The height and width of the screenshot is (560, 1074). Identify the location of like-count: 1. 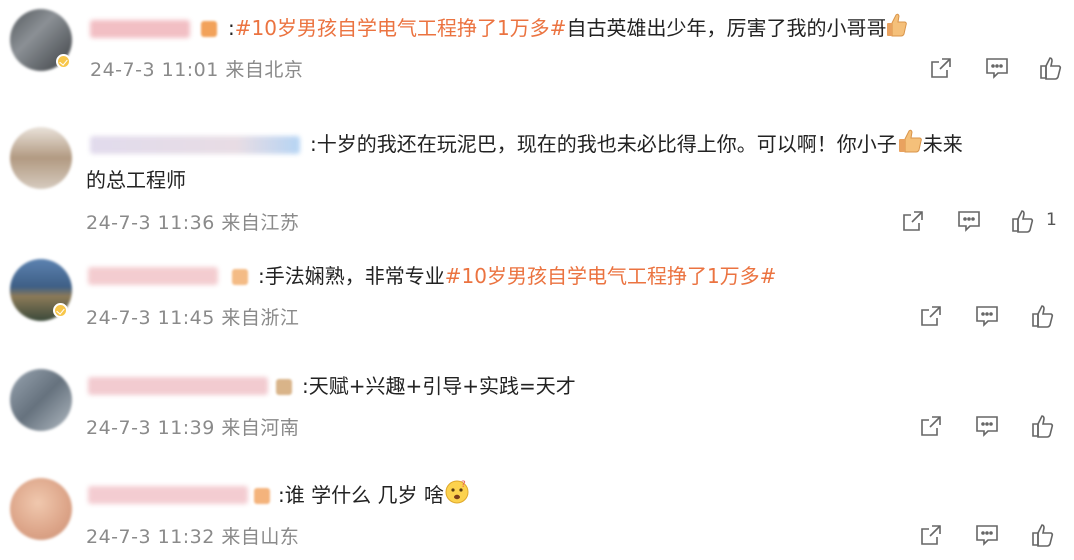
(1051, 220).